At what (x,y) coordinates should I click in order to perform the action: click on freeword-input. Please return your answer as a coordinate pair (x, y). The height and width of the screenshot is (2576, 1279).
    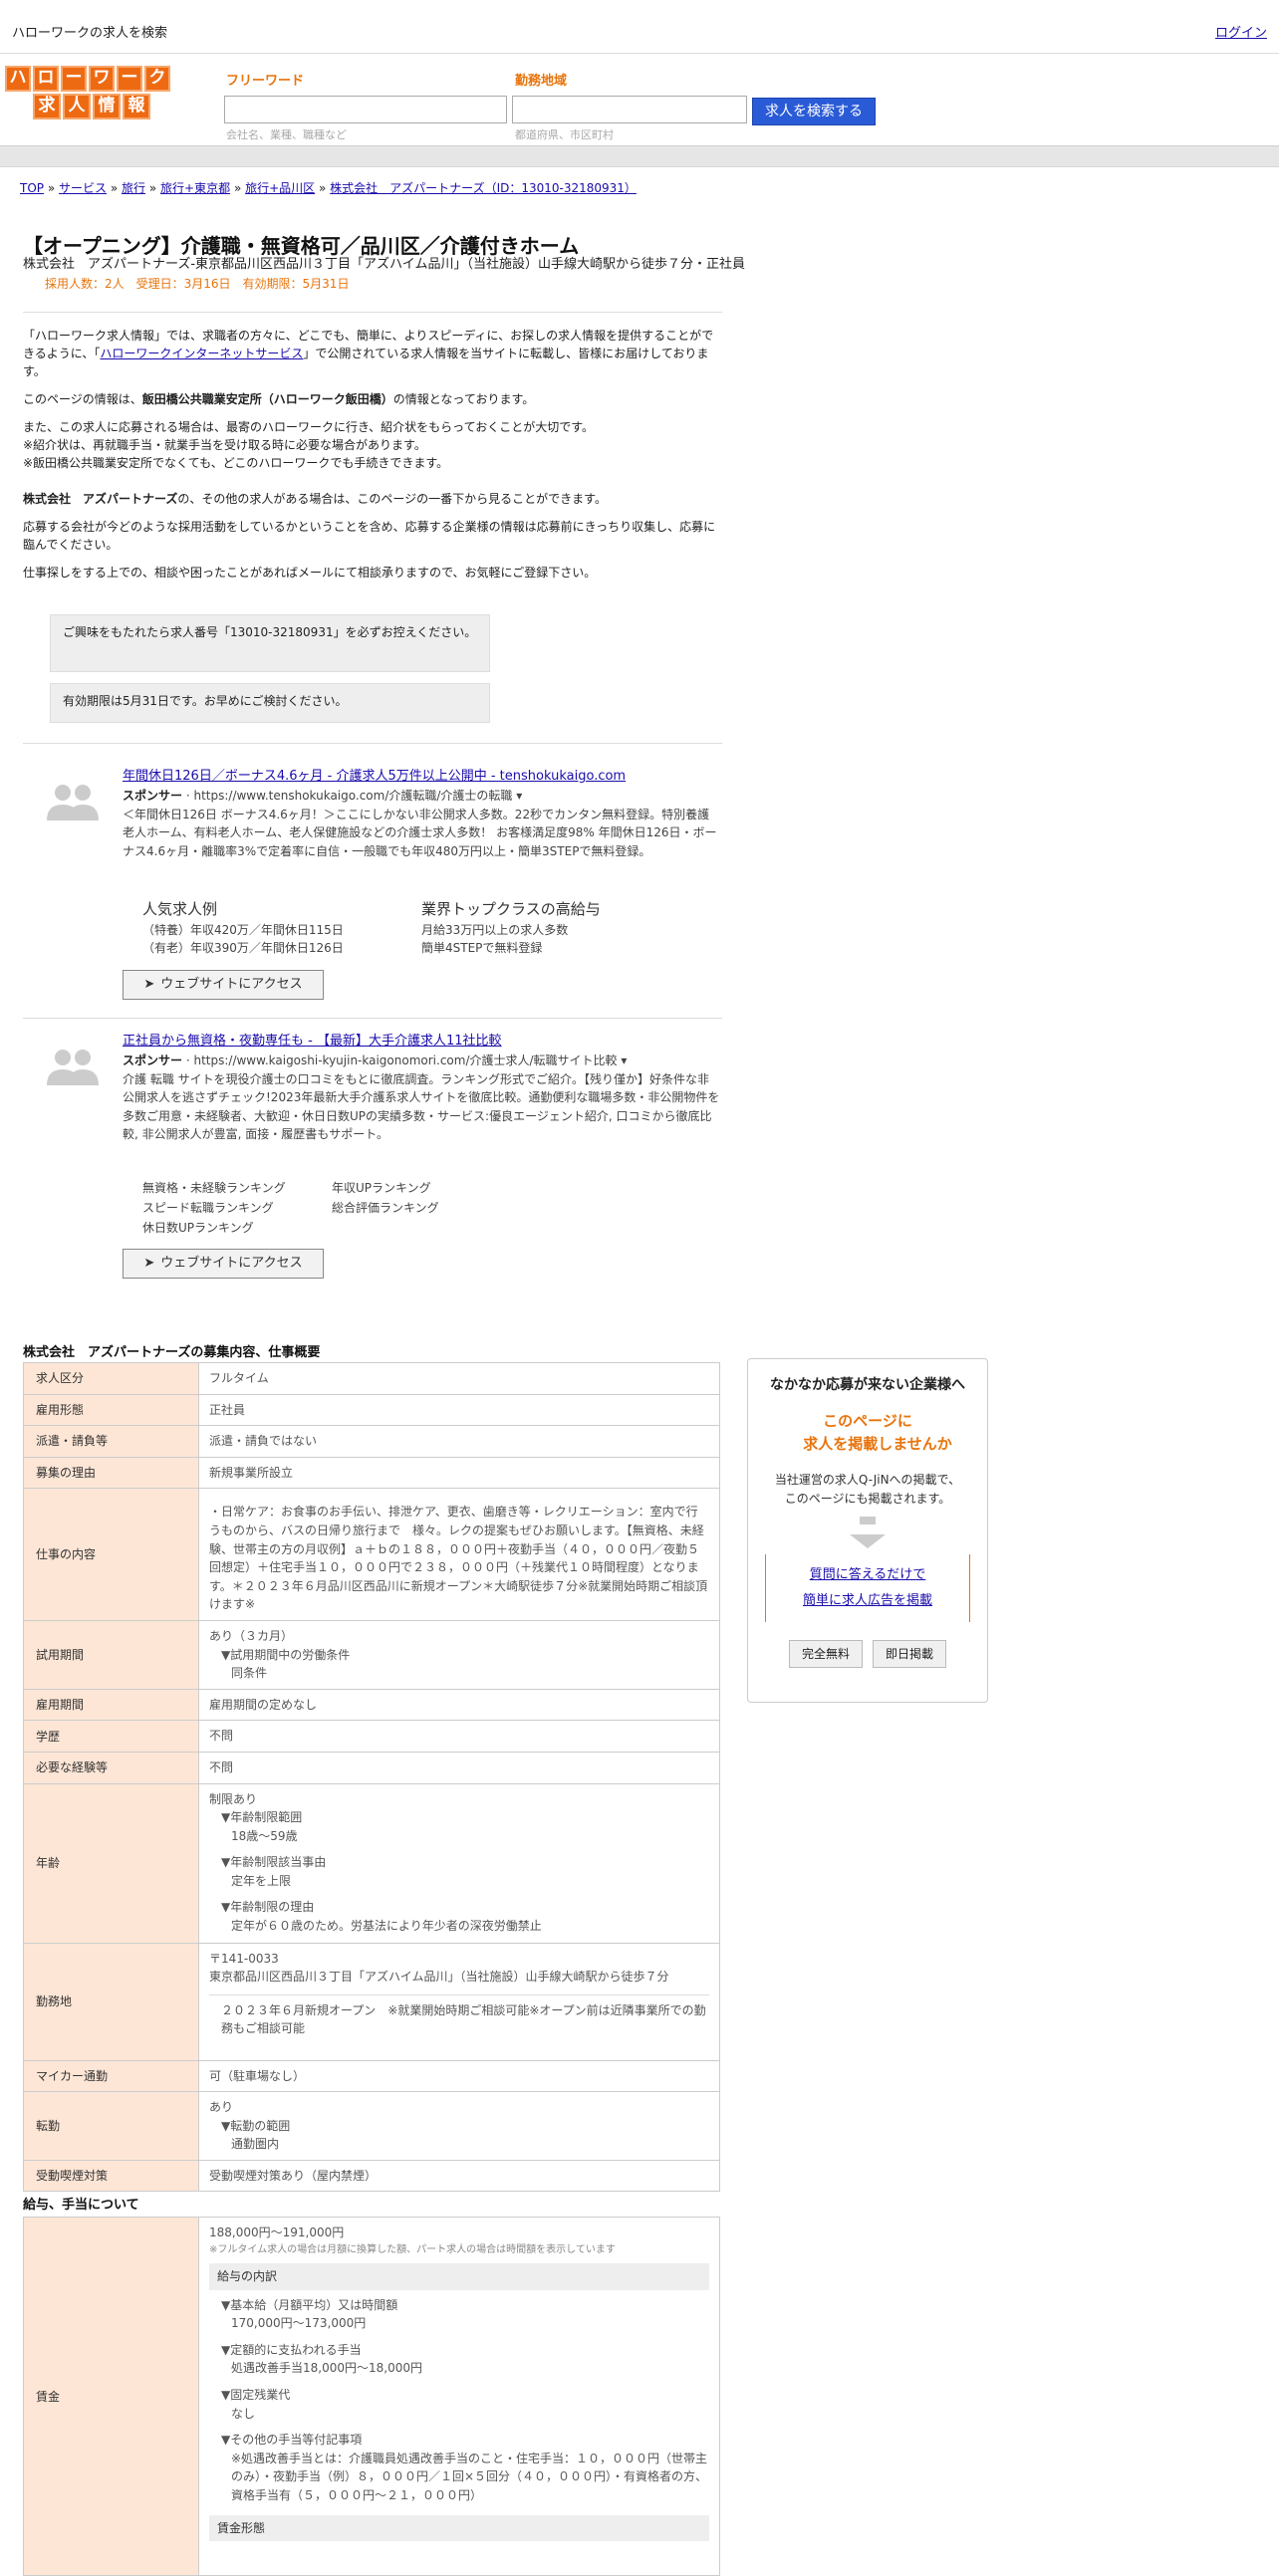
    Looking at the image, I should click on (365, 109).